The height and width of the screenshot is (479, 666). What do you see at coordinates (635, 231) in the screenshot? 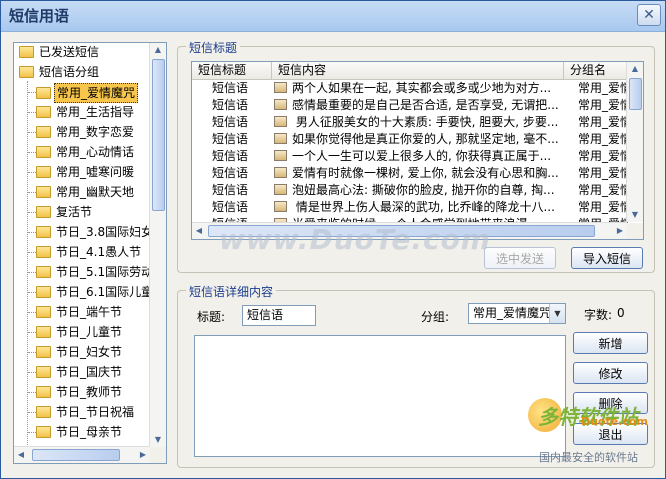
I see `scroll-corner` at bounding box center [635, 231].